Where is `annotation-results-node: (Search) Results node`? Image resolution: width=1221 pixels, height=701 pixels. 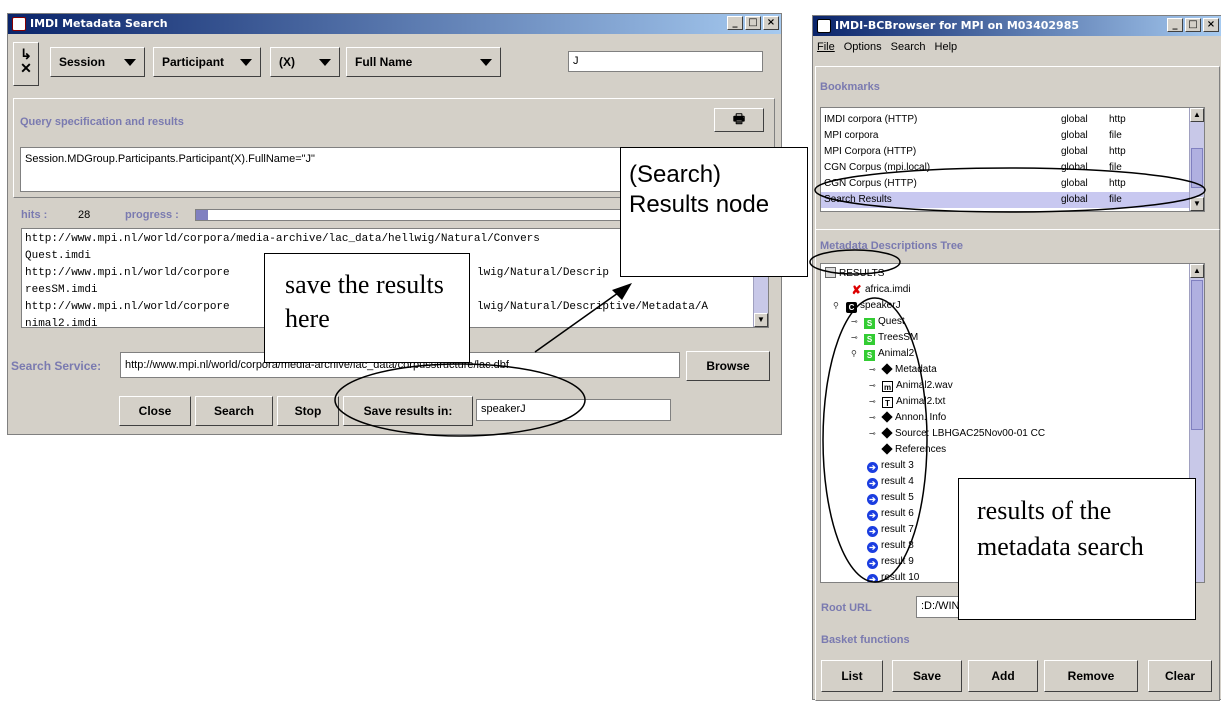 annotation-results-node: (Search) Results node is located at coordinates (714, 212).